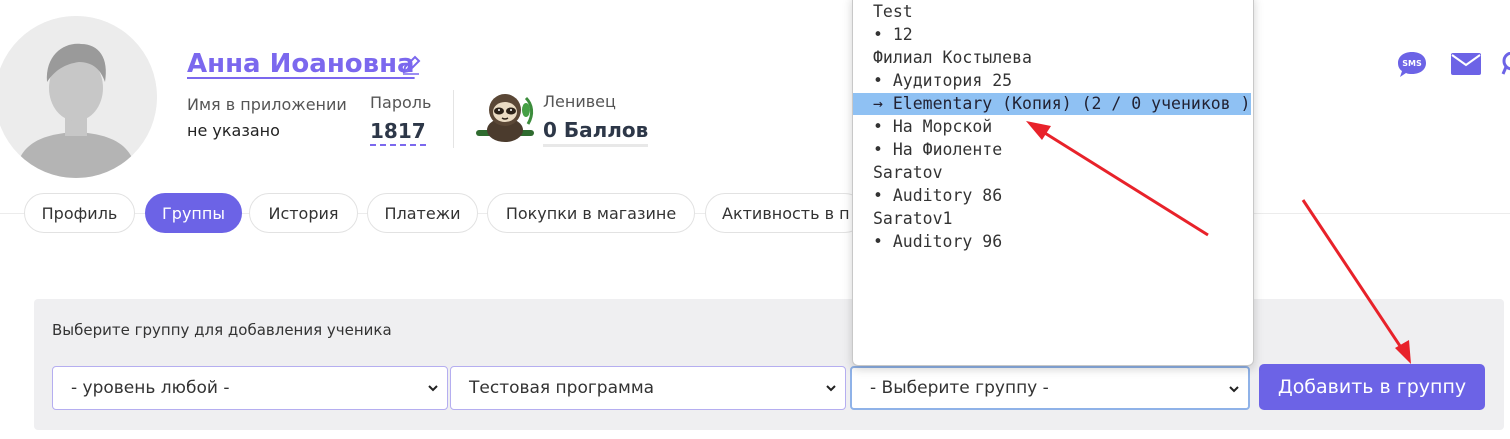 This screenshot has width=1510, height=439. What do you see at coordinates (1052, 150) in the screenshot?
I see `group-option: • На Фиоленте` at bounding box center [1052, 150].